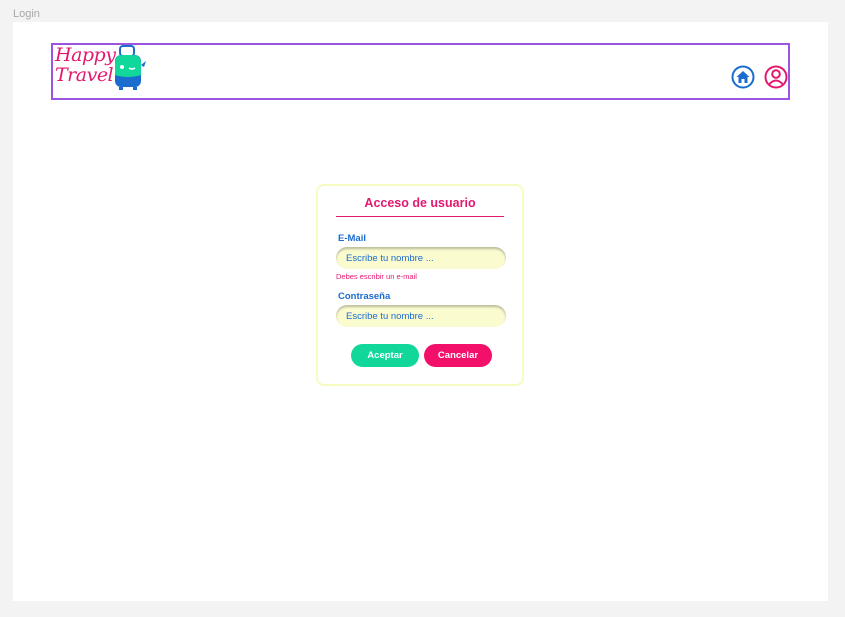 This screenshot has width=845, height=617. Describe the element at coordinates (385, 355) in the screenshot. I see `accept-button: Aceptar` at that location.